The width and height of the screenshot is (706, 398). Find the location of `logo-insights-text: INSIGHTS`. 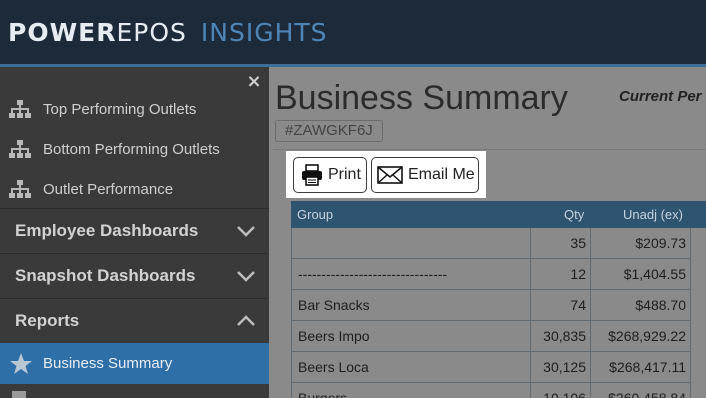

logo-insights-text: INSIGHTS is located at coordinates (264, 32).